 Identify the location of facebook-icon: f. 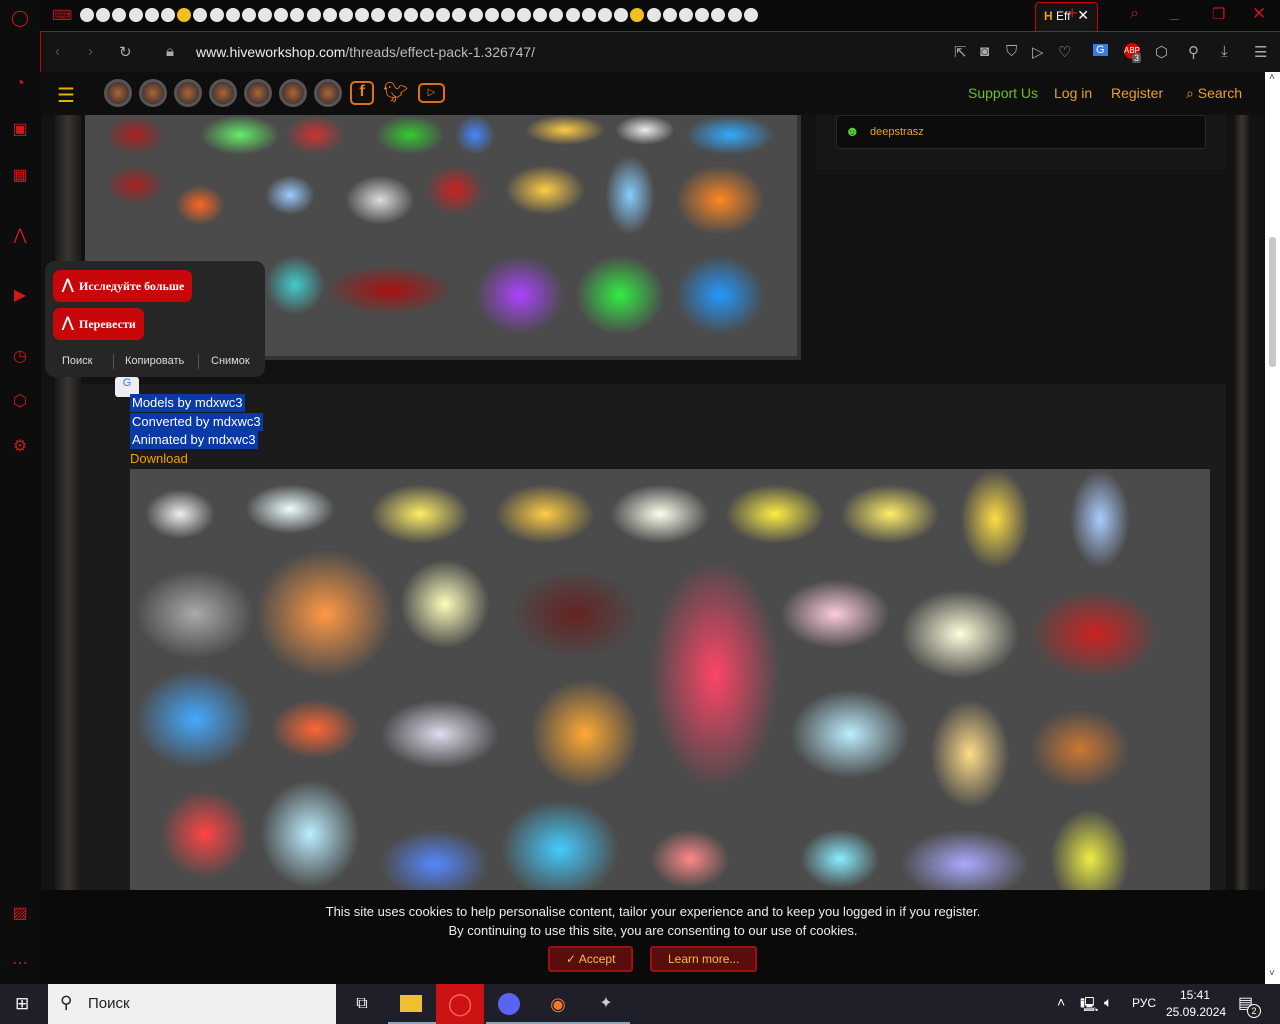
(362, 93).